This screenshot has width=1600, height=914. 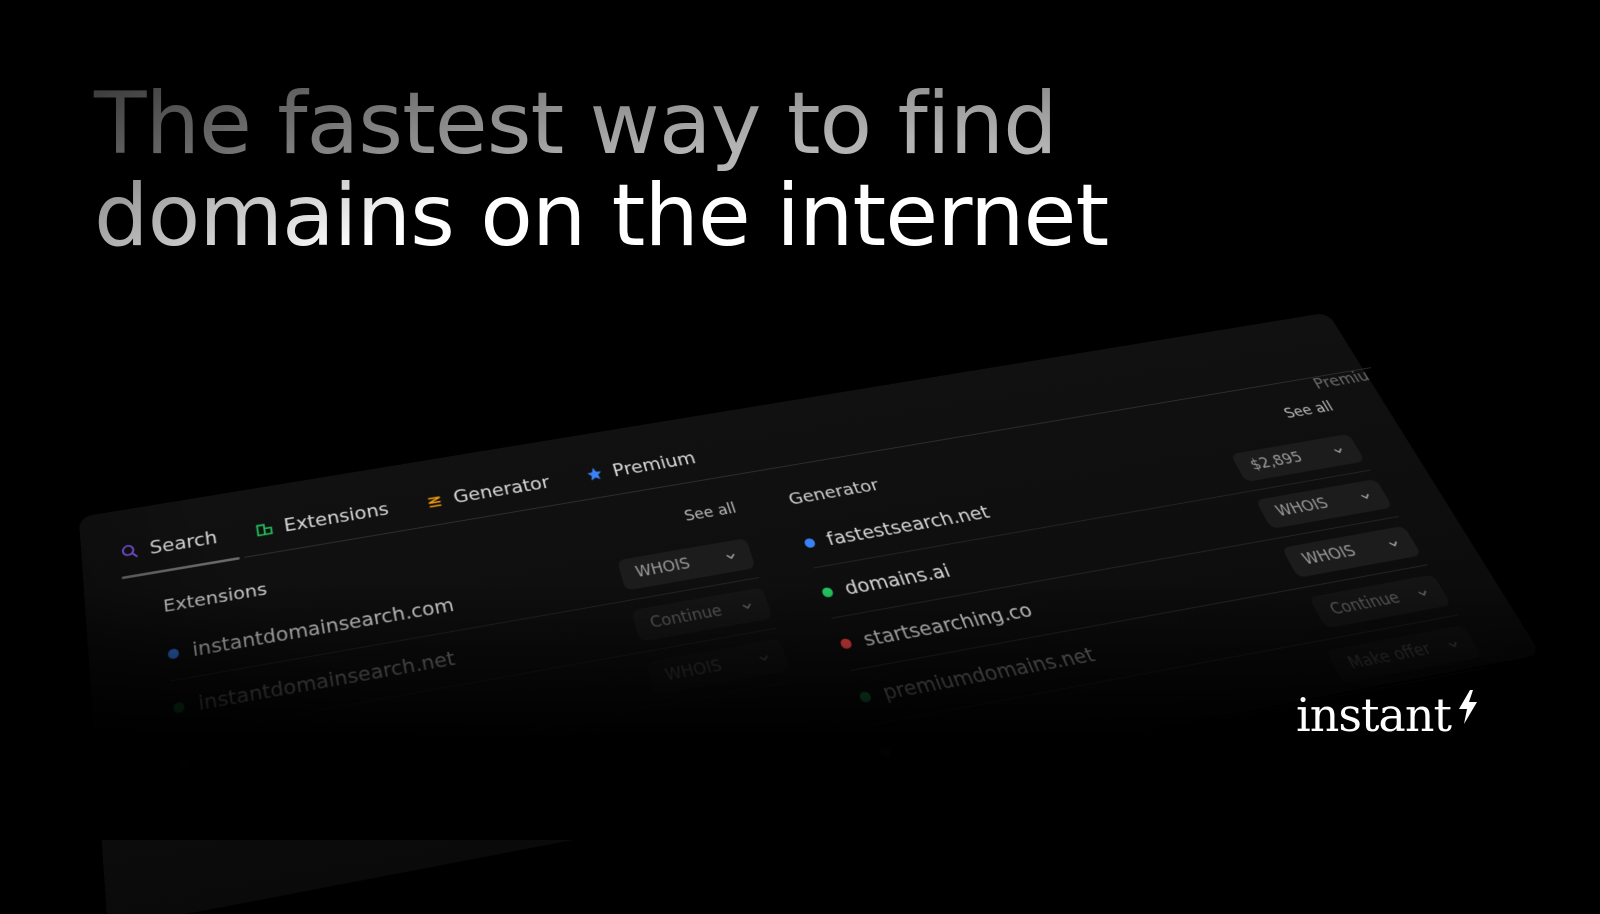 I want to click on extensions-icon, so click(x=264, y=529).